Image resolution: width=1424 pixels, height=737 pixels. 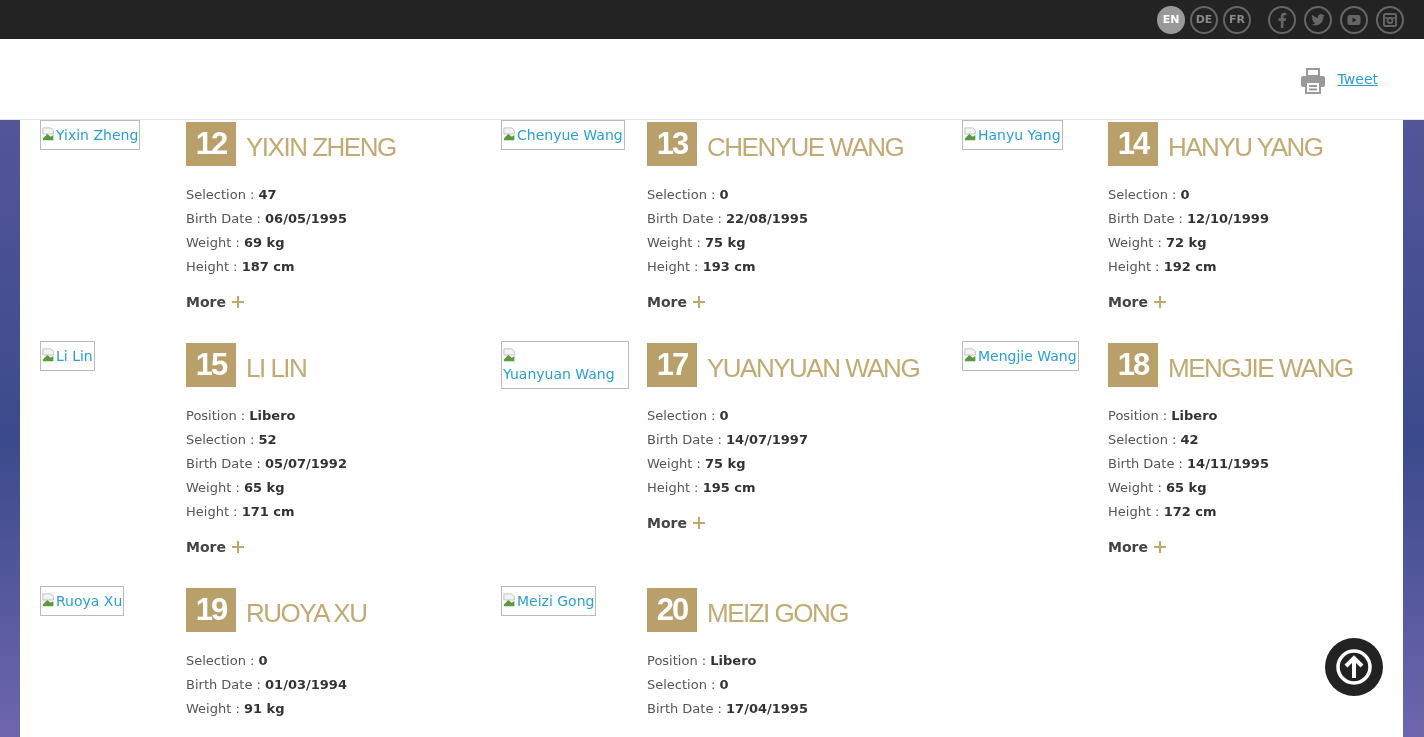 I want to click on jersey-number: 12, so click(x=211, y=144).